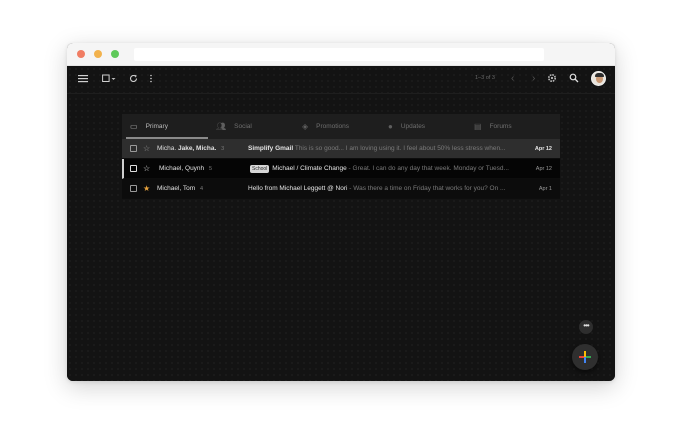  Describe the element at coordinates (533, 78) in the screenshot. I see `chevron-right-icon: ›` at that location.